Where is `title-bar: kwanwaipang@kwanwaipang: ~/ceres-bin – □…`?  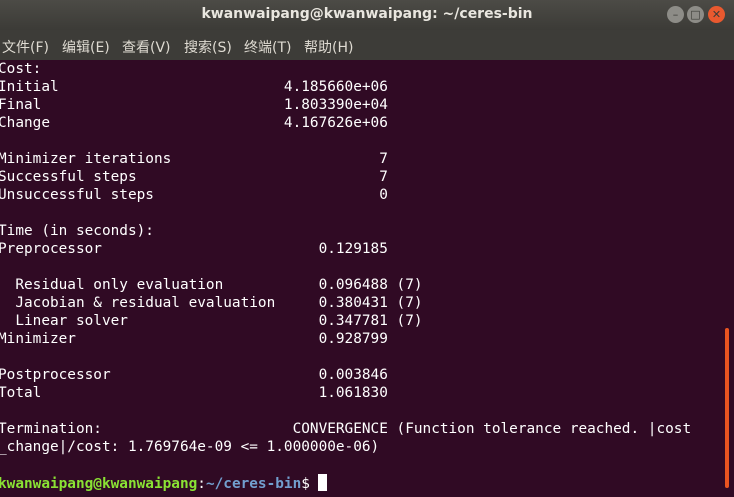 title-bar: kwanwaipang@kwanwaipang: ~/ceres-bin – □… is located at coordinates (367, 15).